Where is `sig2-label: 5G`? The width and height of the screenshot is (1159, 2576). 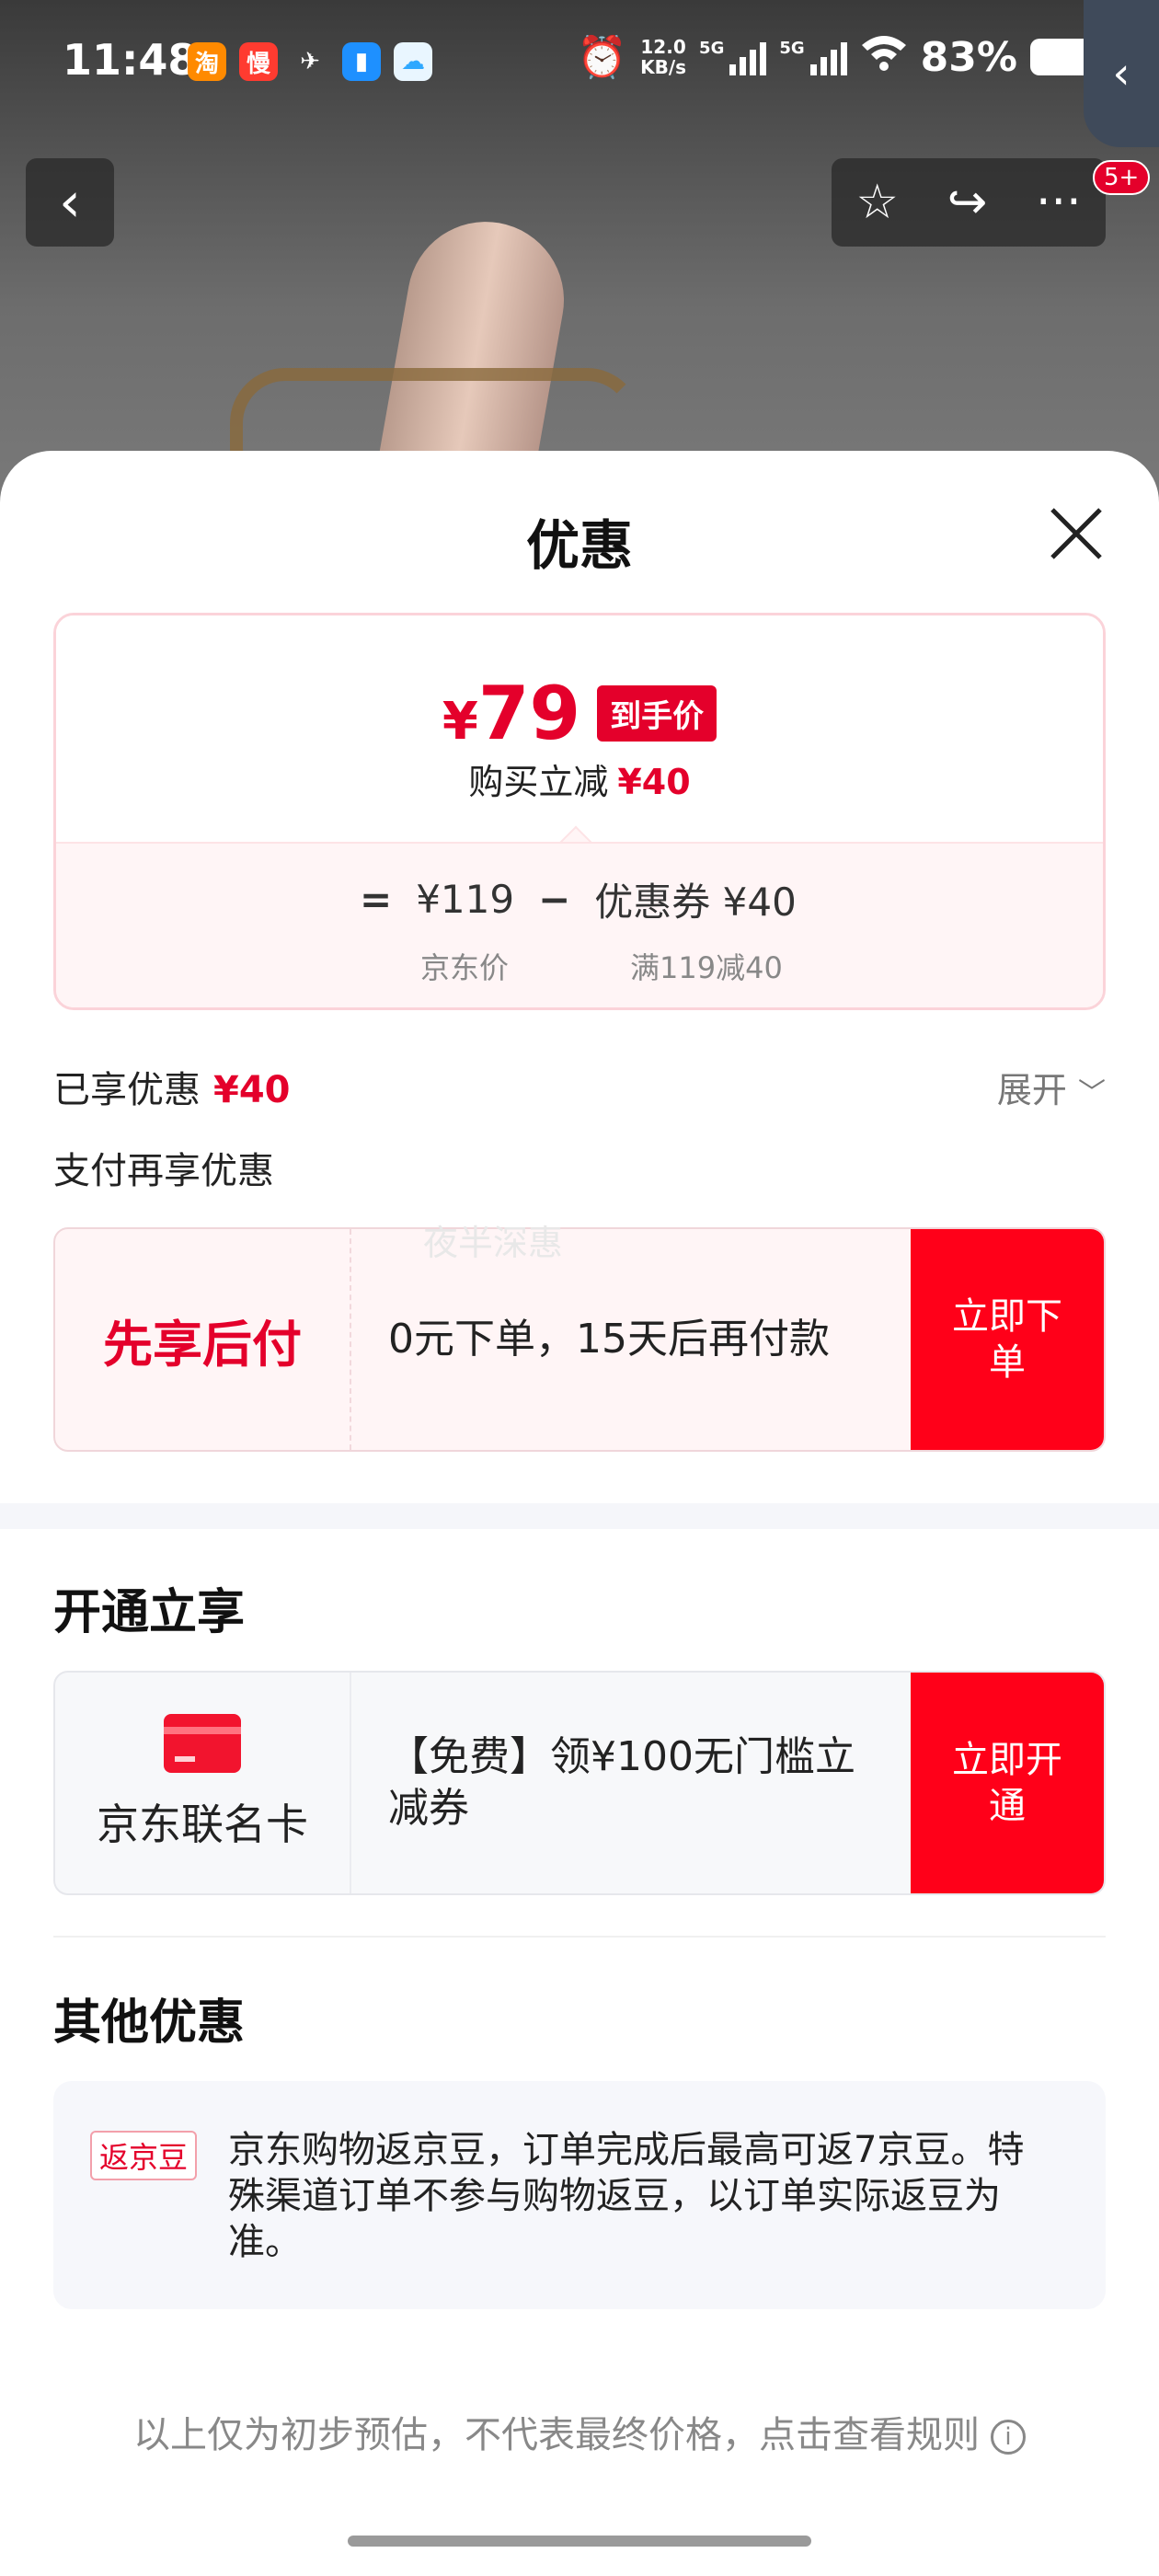
sig2-label: 5G is located at coordinates (792, 48).